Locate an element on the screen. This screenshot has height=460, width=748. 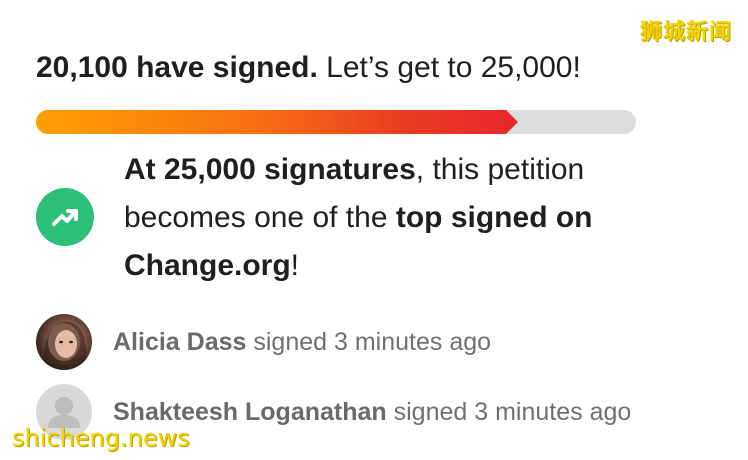
milestone-badge is located at coordinates (65, 217).